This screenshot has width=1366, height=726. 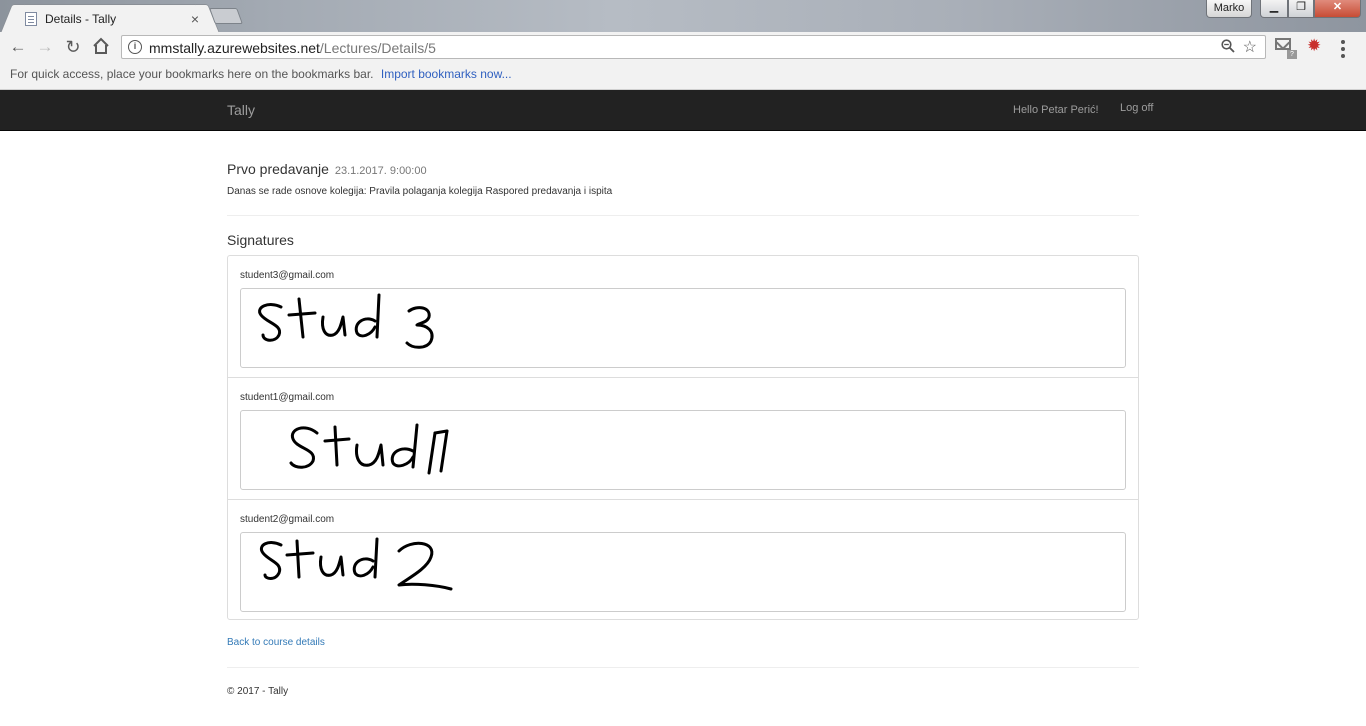 What do you see at coordinates (369, 449) in the screenshot?
I see `signature-handwriting-stud1` at bounding box center [369, 449].